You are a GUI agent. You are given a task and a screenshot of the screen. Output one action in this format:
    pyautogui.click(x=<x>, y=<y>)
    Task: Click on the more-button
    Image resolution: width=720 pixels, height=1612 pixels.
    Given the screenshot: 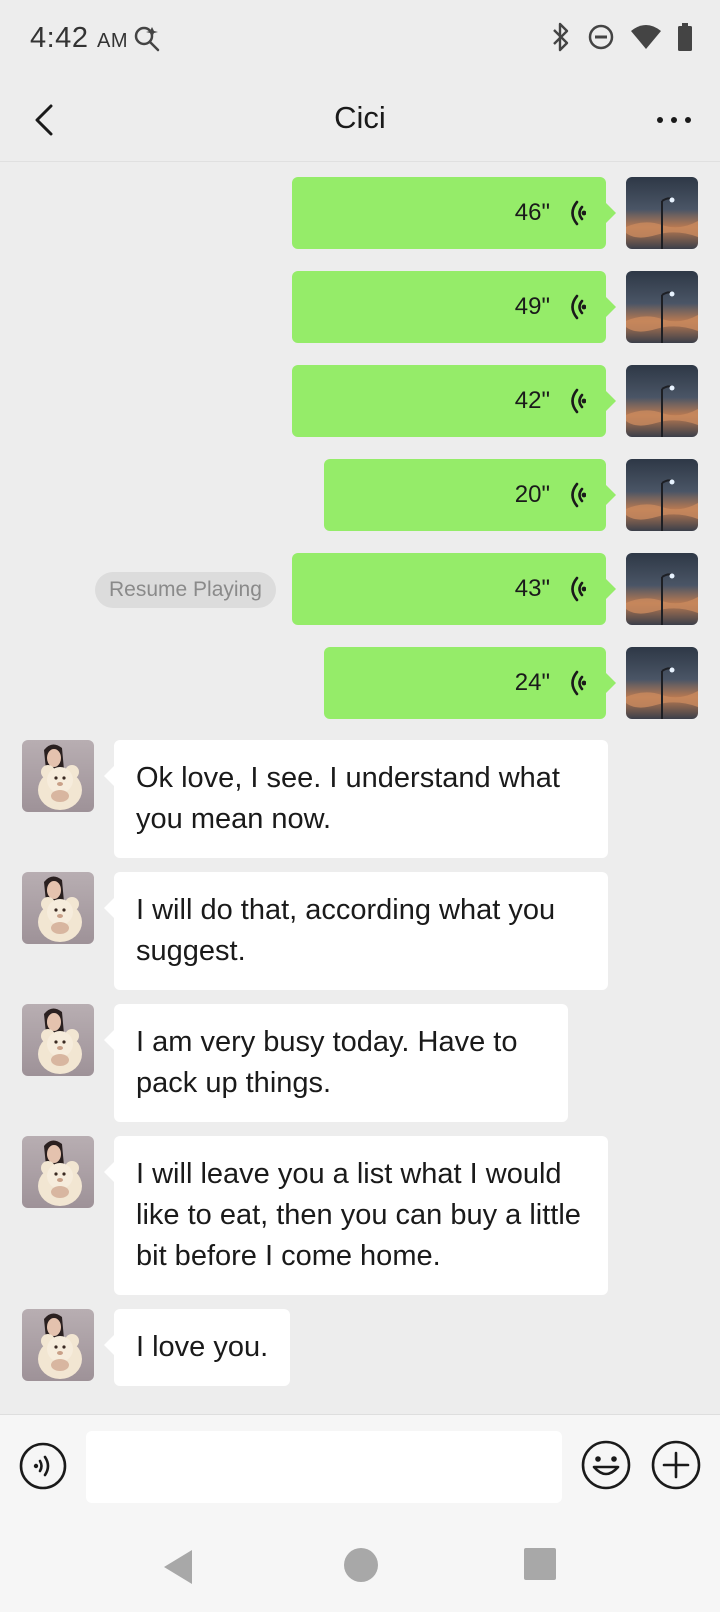 What is the action you would take?
    pyautogui.click(x=674, y=120)
    